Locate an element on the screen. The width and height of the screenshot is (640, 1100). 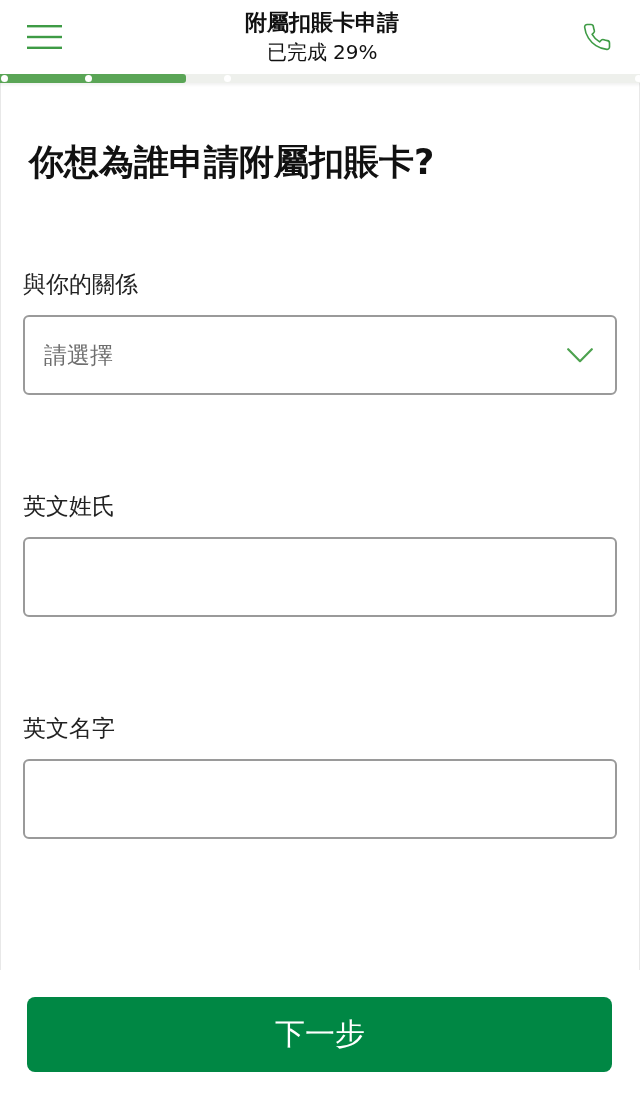
phone-icon is located at coordinates (597, 37).